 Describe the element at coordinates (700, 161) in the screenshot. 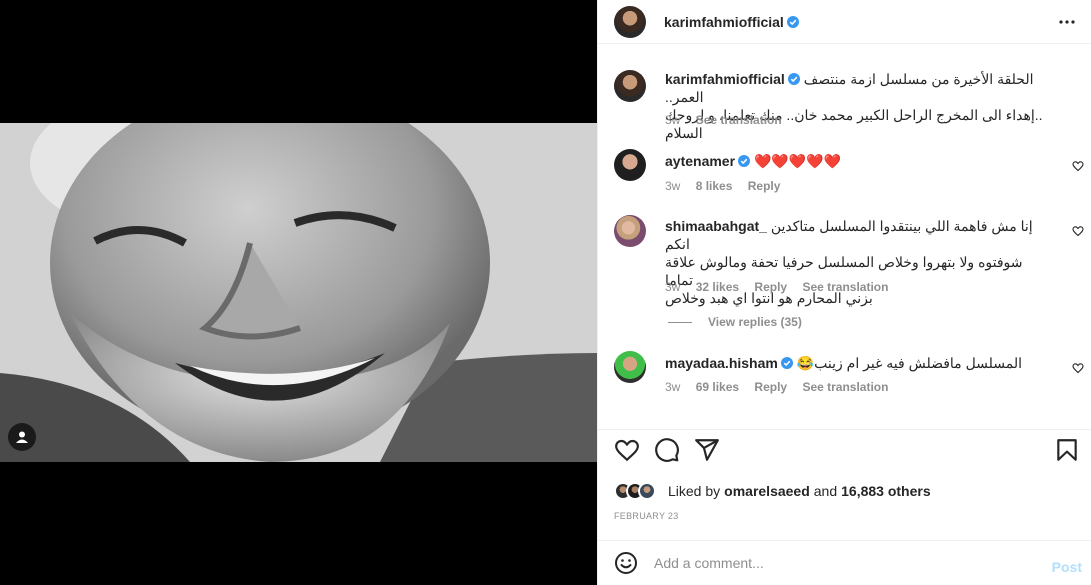

I see `comment-username: aytenamer` at that location.